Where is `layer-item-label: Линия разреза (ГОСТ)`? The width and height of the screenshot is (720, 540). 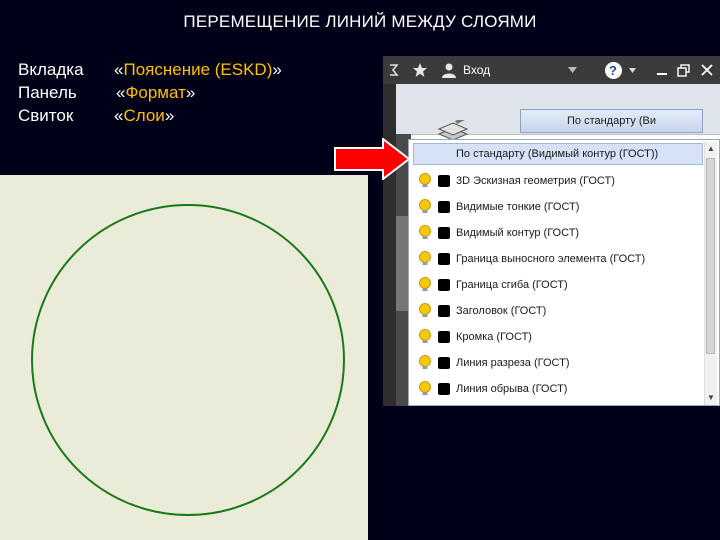
layer-item-label: Линия разреза (ГОСТ) is located at coordinates (513, 363).